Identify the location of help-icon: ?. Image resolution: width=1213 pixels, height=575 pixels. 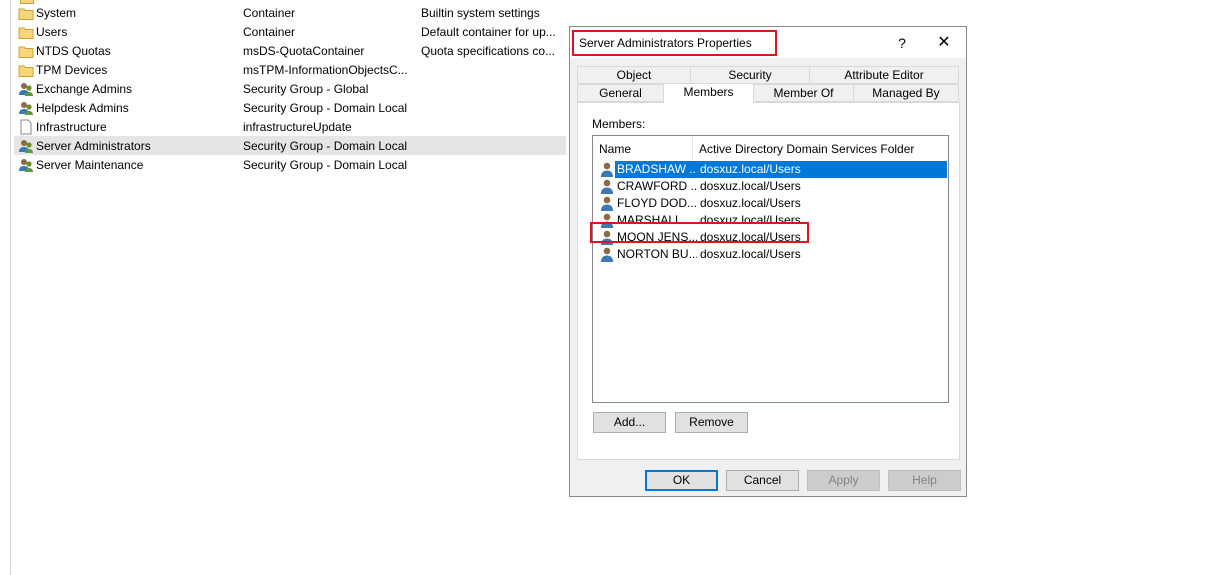
(902, 43).